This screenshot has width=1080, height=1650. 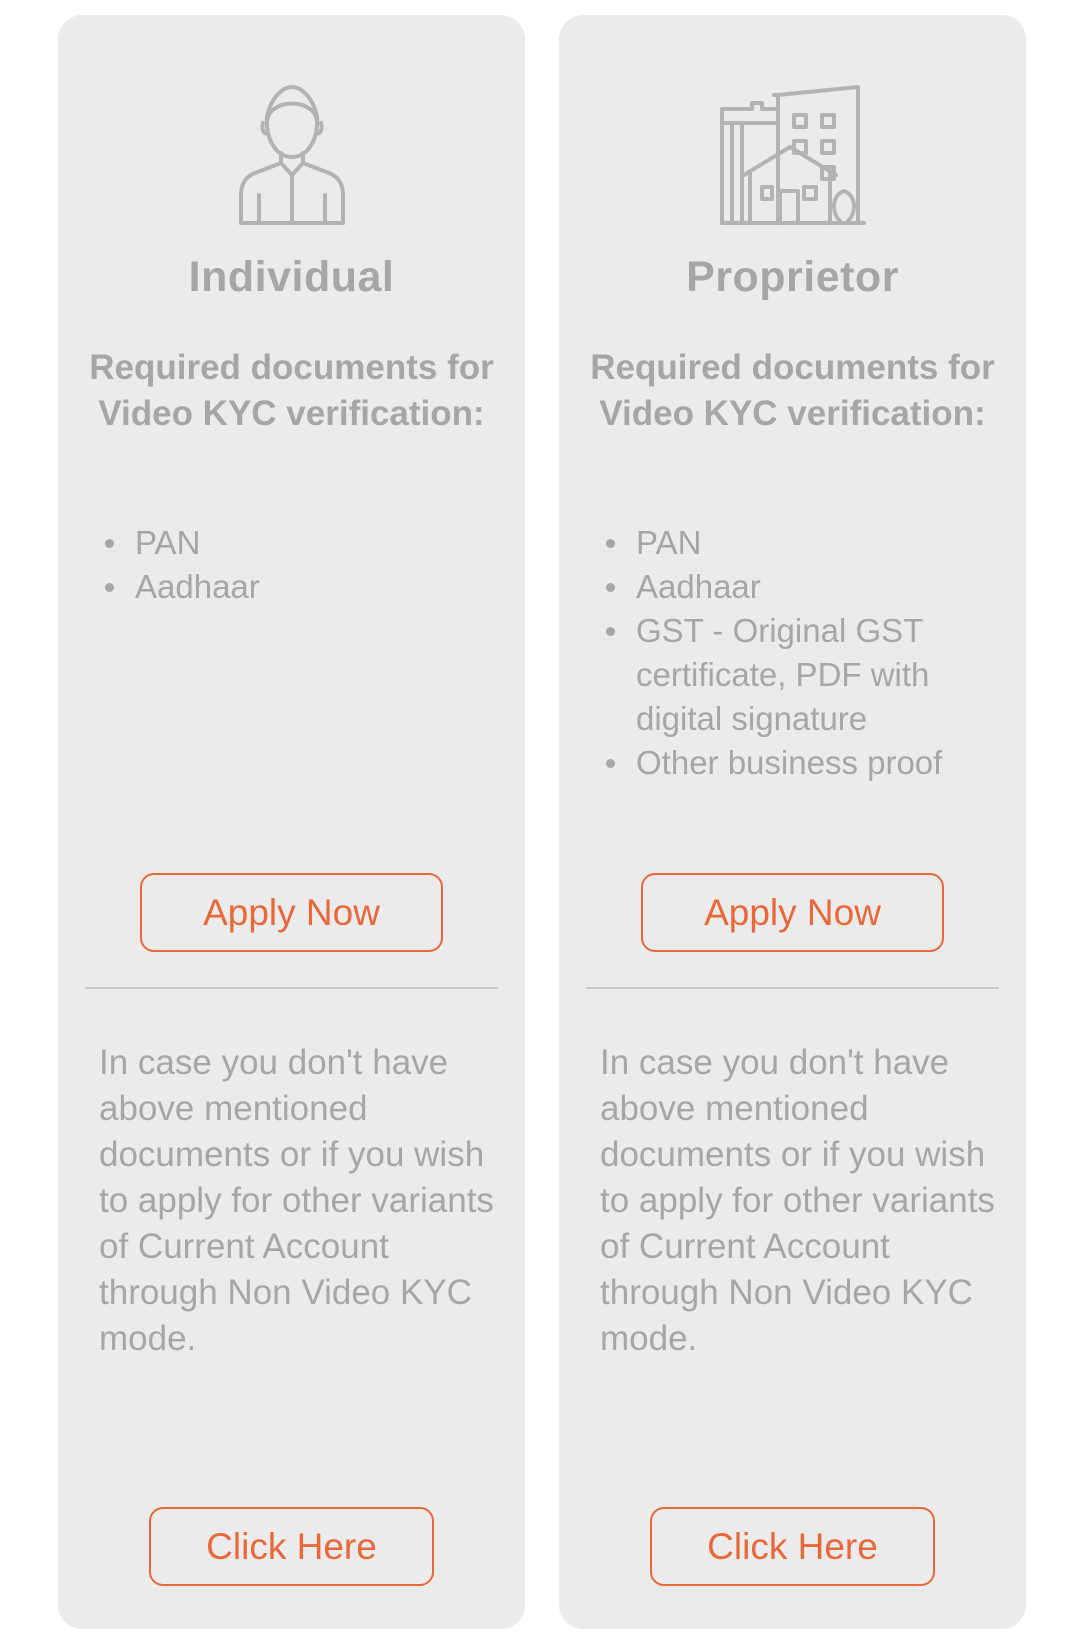 I want to click on doc-list: PAN Aadhaar, so click(x=300, y=565).